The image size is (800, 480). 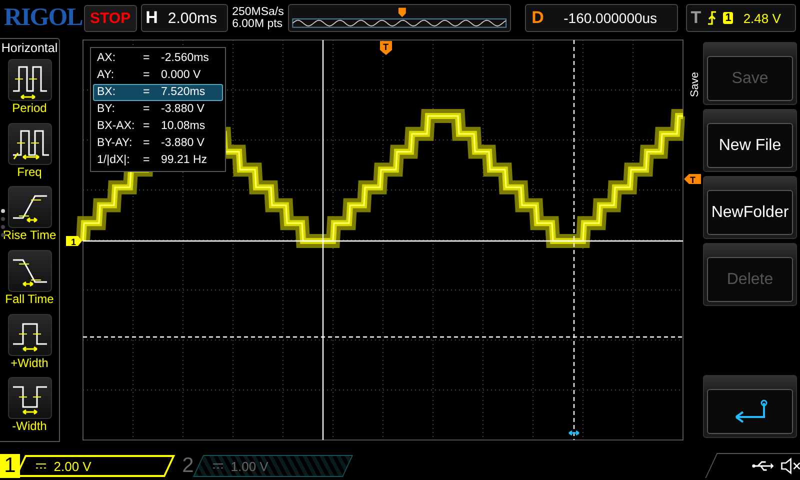 I want to click on menu-button: New File, so click(x=750, y=140).